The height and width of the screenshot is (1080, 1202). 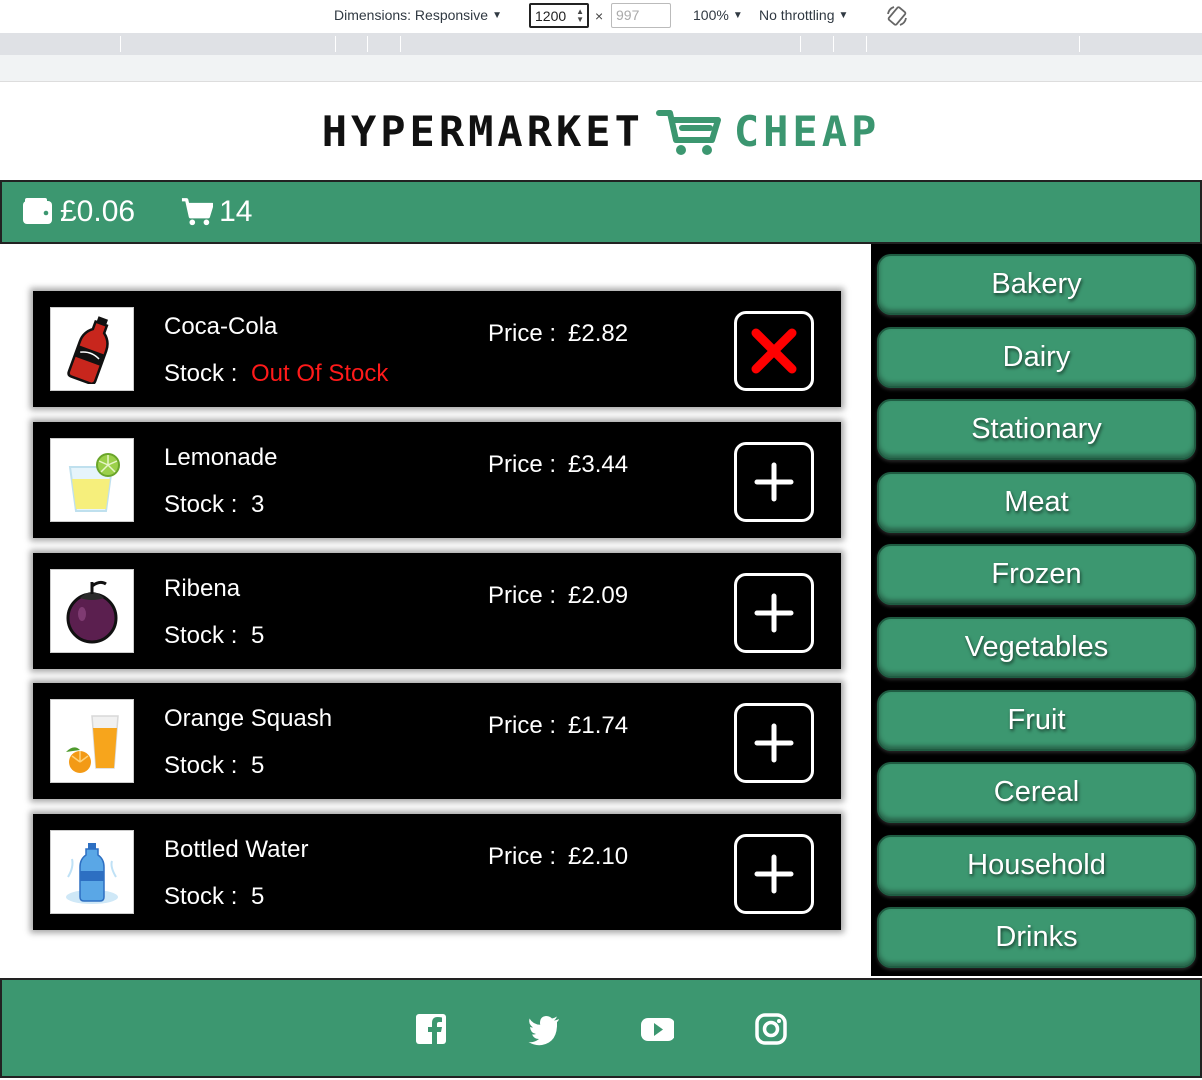 What do you see at coordinates (598, 856) in the screenshot?
I see `price-value: £2.10` at bounding box center [598, 856].